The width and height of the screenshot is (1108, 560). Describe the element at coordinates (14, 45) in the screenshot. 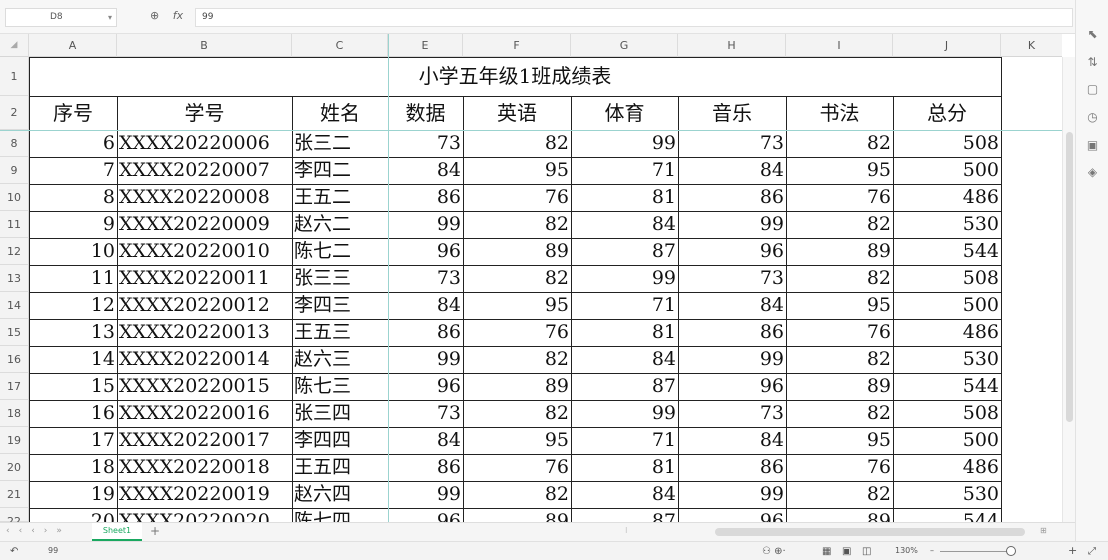

I see `select-all-corner: ◢` at that location.